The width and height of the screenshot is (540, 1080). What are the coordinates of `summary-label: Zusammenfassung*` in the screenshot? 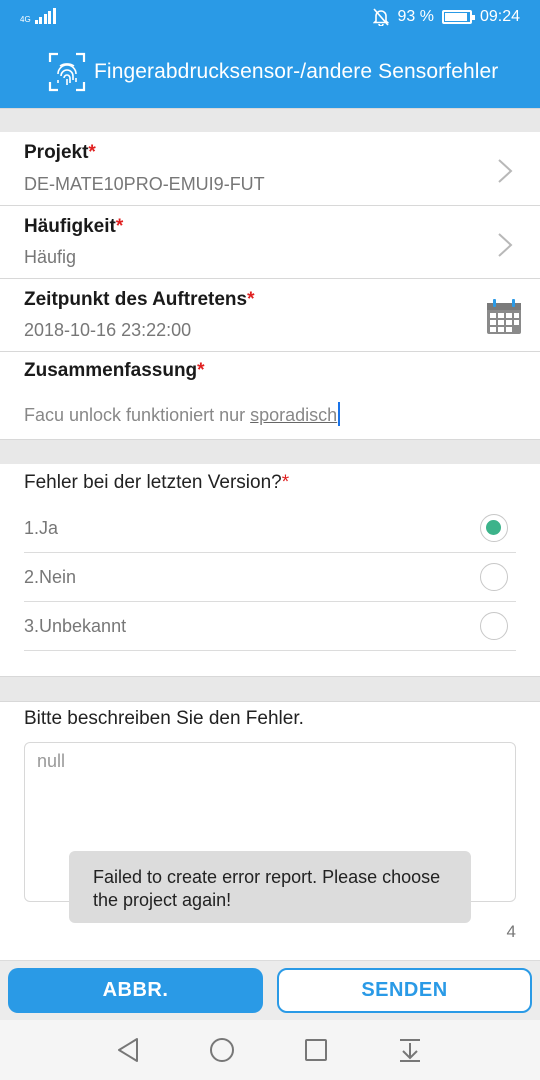 It's located at (114, 370).